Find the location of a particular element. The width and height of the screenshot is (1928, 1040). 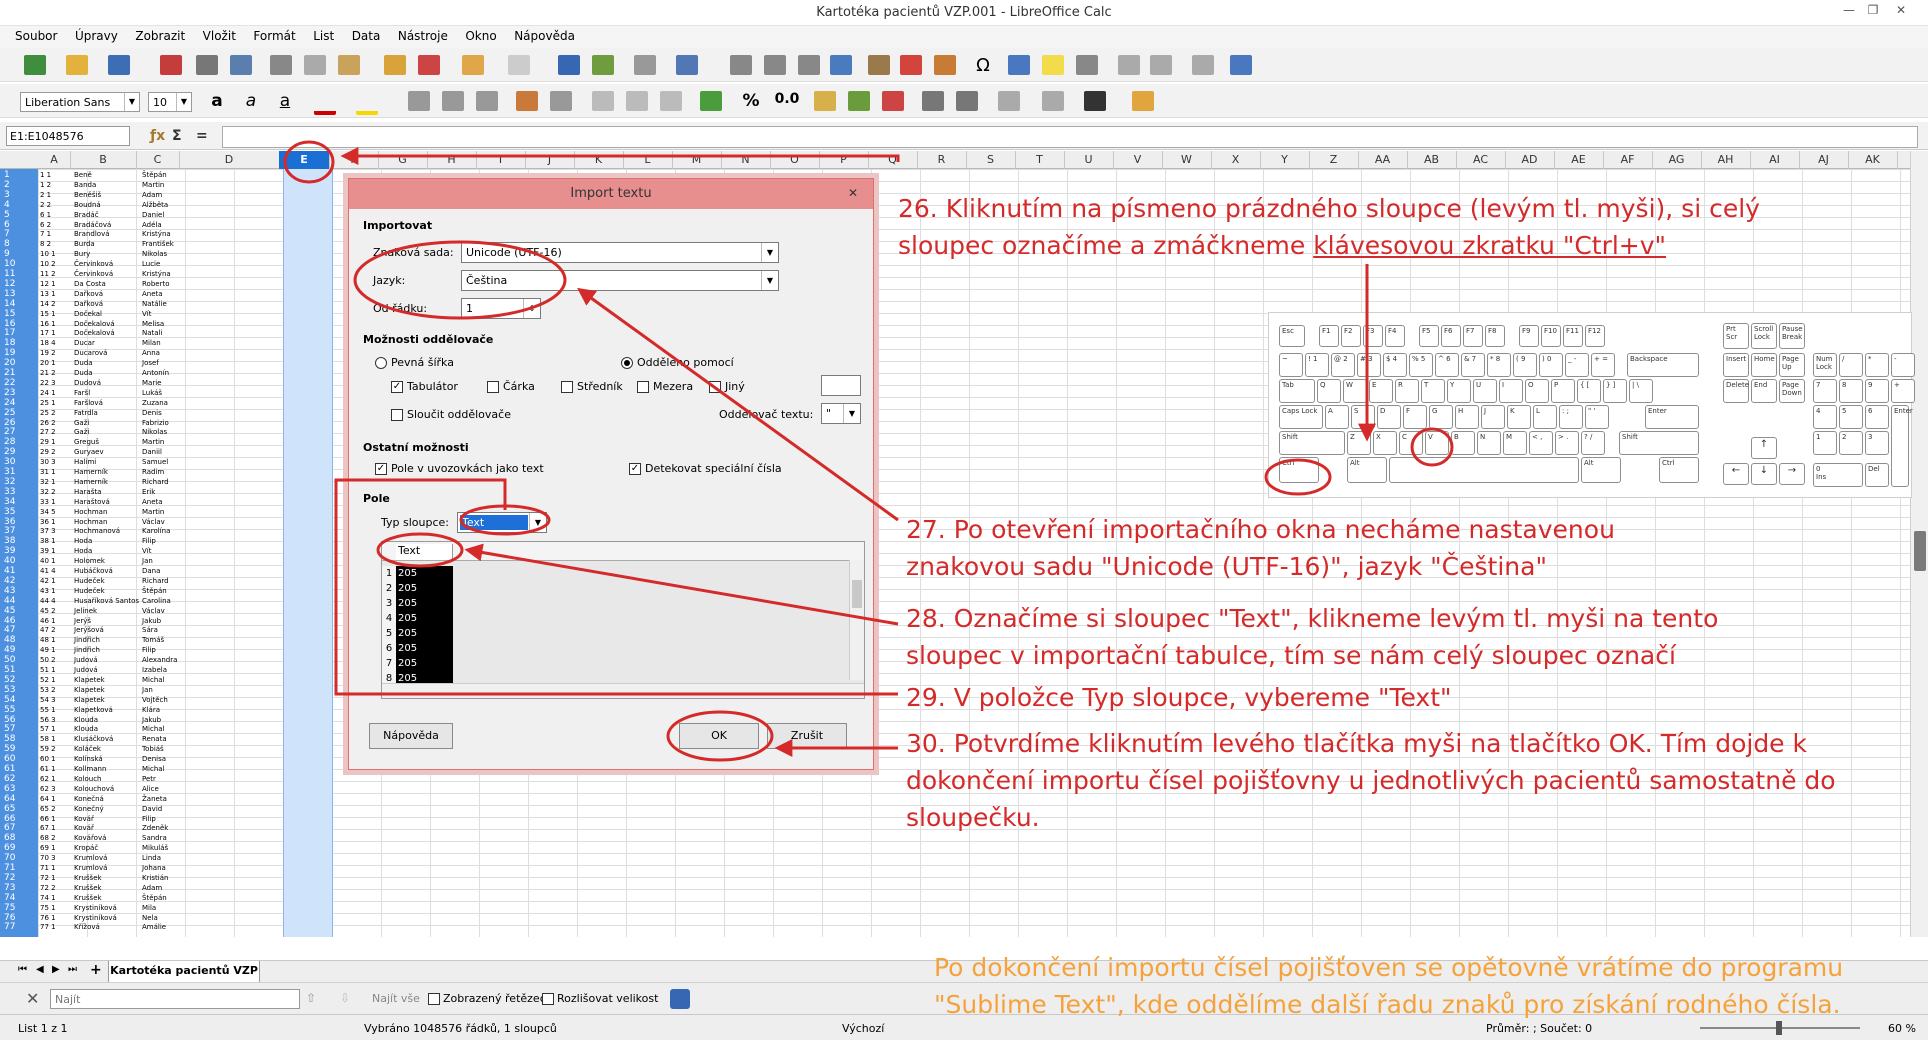

column-header-aa: AA is located at coordinates (1383, 160).